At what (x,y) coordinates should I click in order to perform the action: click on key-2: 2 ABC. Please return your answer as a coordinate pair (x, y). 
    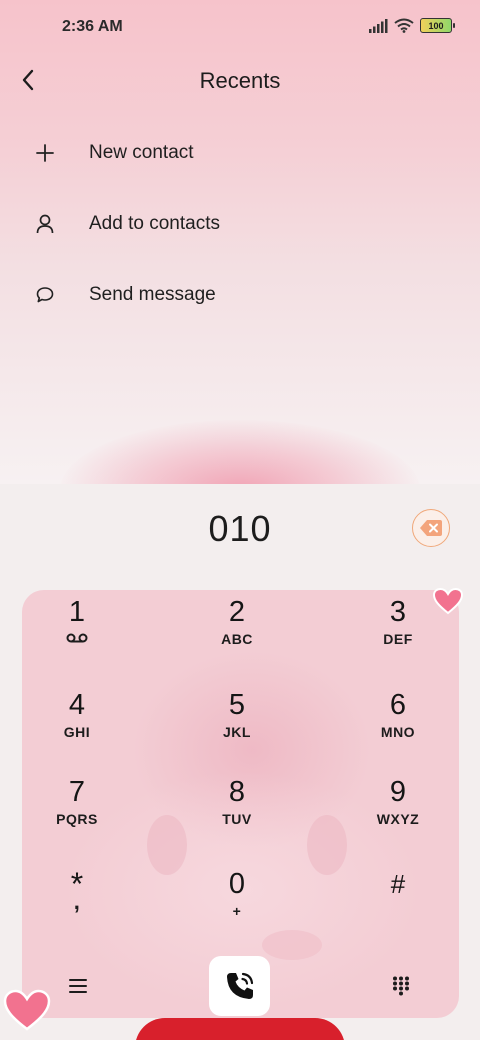
    Looking at the image, I should click on (237, 636).